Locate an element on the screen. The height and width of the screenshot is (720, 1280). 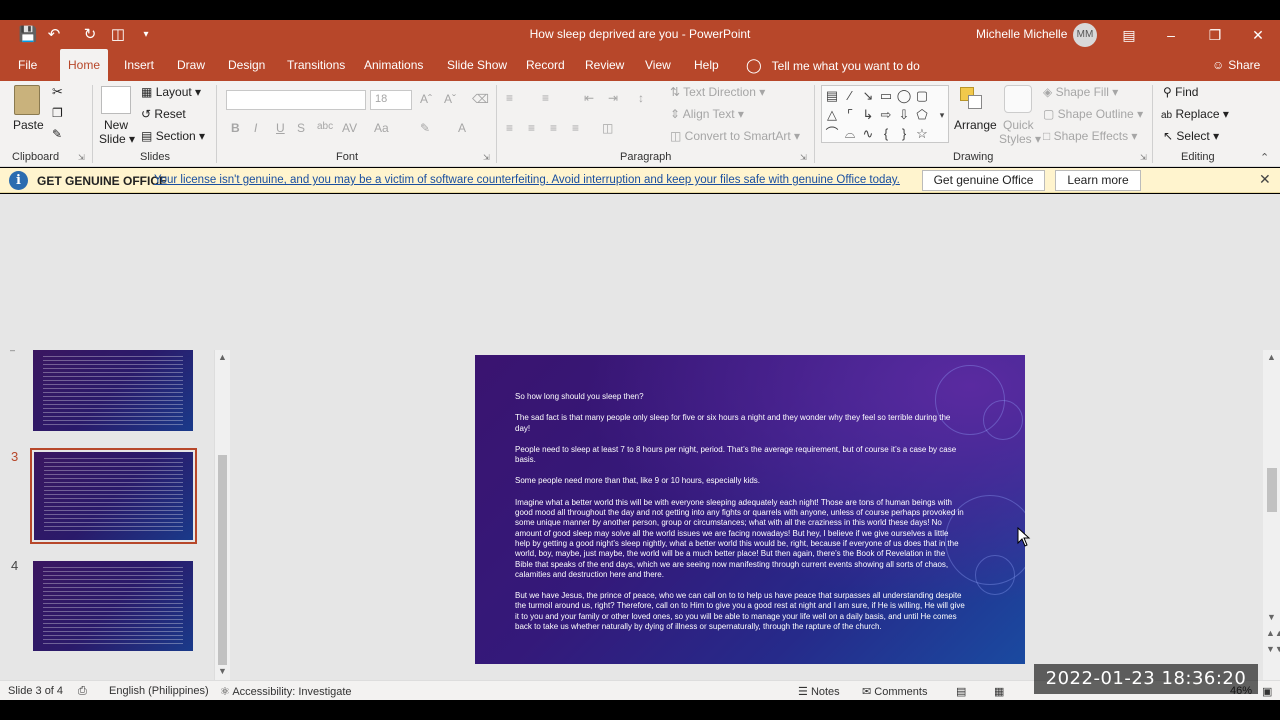
elbow-connector-icon: ⌜ is located at coordinates (850, 115).